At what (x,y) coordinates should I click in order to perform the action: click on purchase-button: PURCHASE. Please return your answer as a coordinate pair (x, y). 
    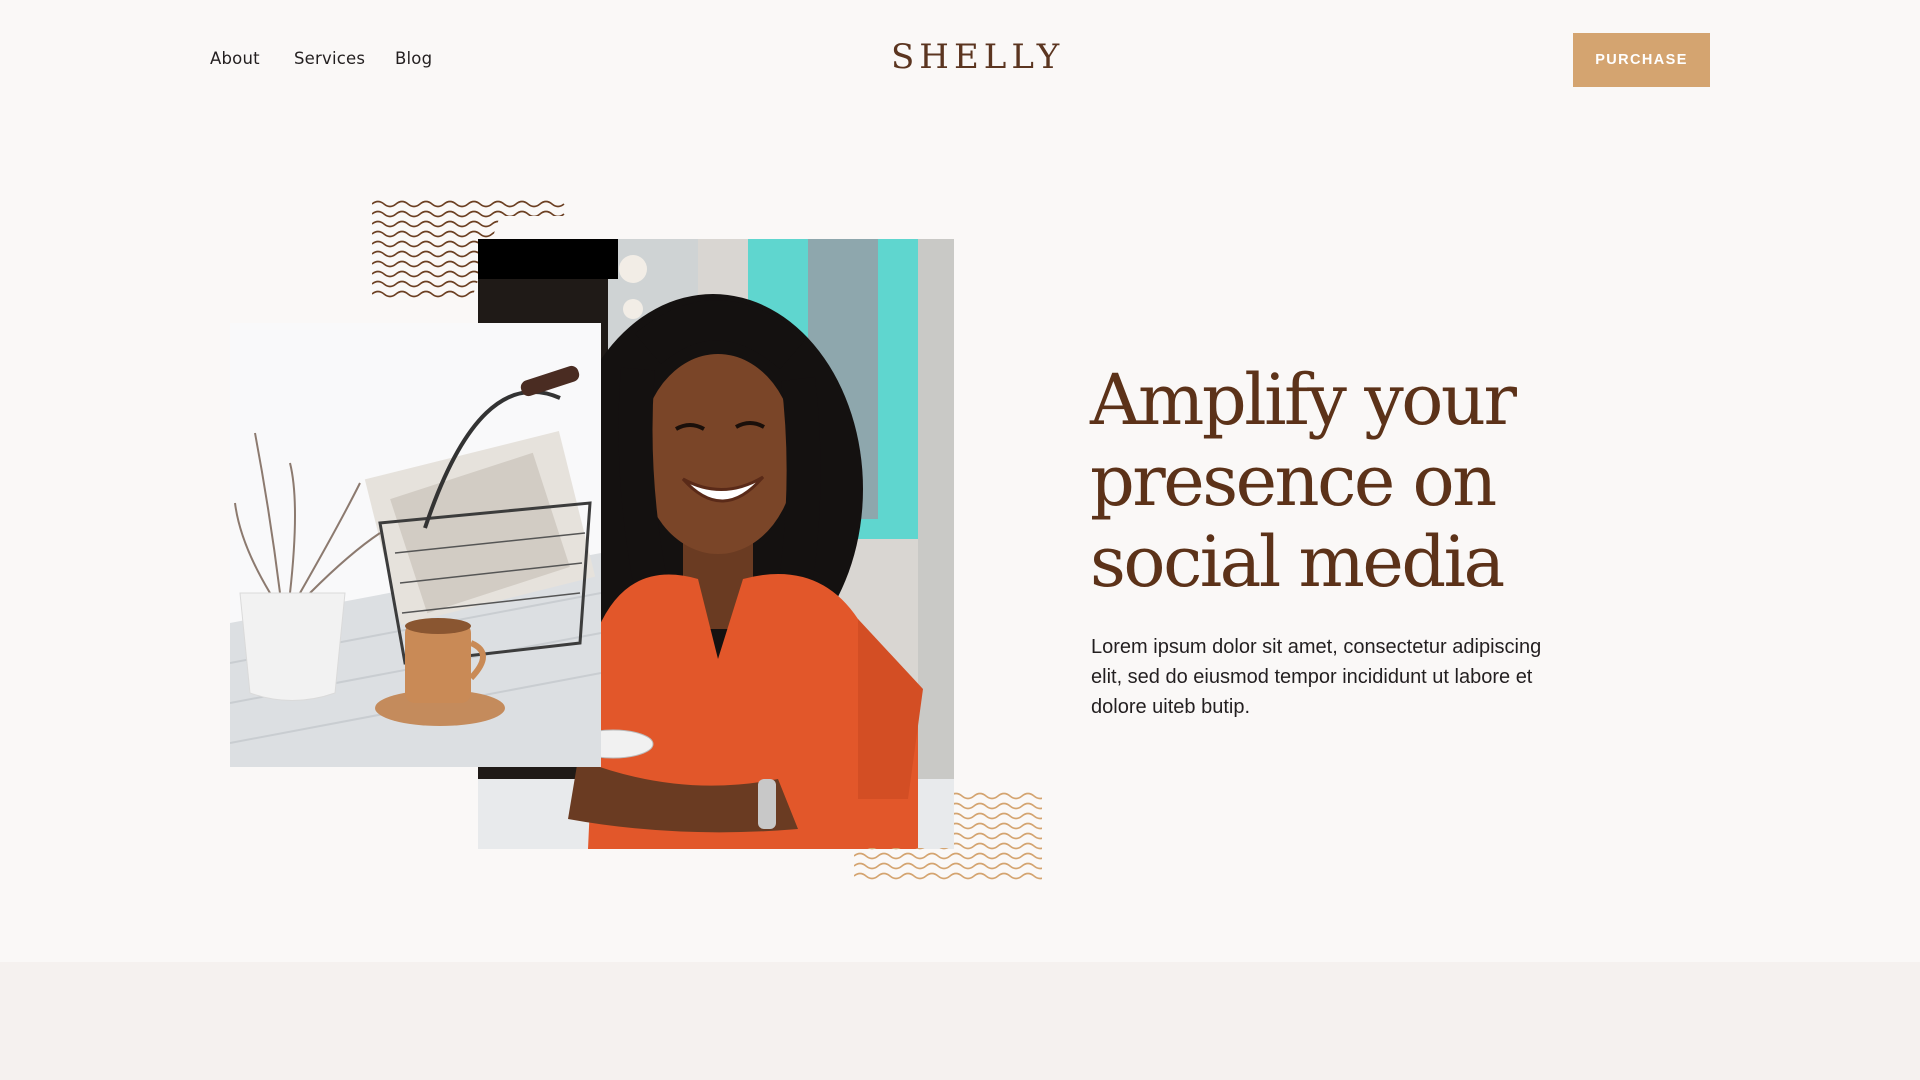
    Looking at the image, I should click on (1641, 60).